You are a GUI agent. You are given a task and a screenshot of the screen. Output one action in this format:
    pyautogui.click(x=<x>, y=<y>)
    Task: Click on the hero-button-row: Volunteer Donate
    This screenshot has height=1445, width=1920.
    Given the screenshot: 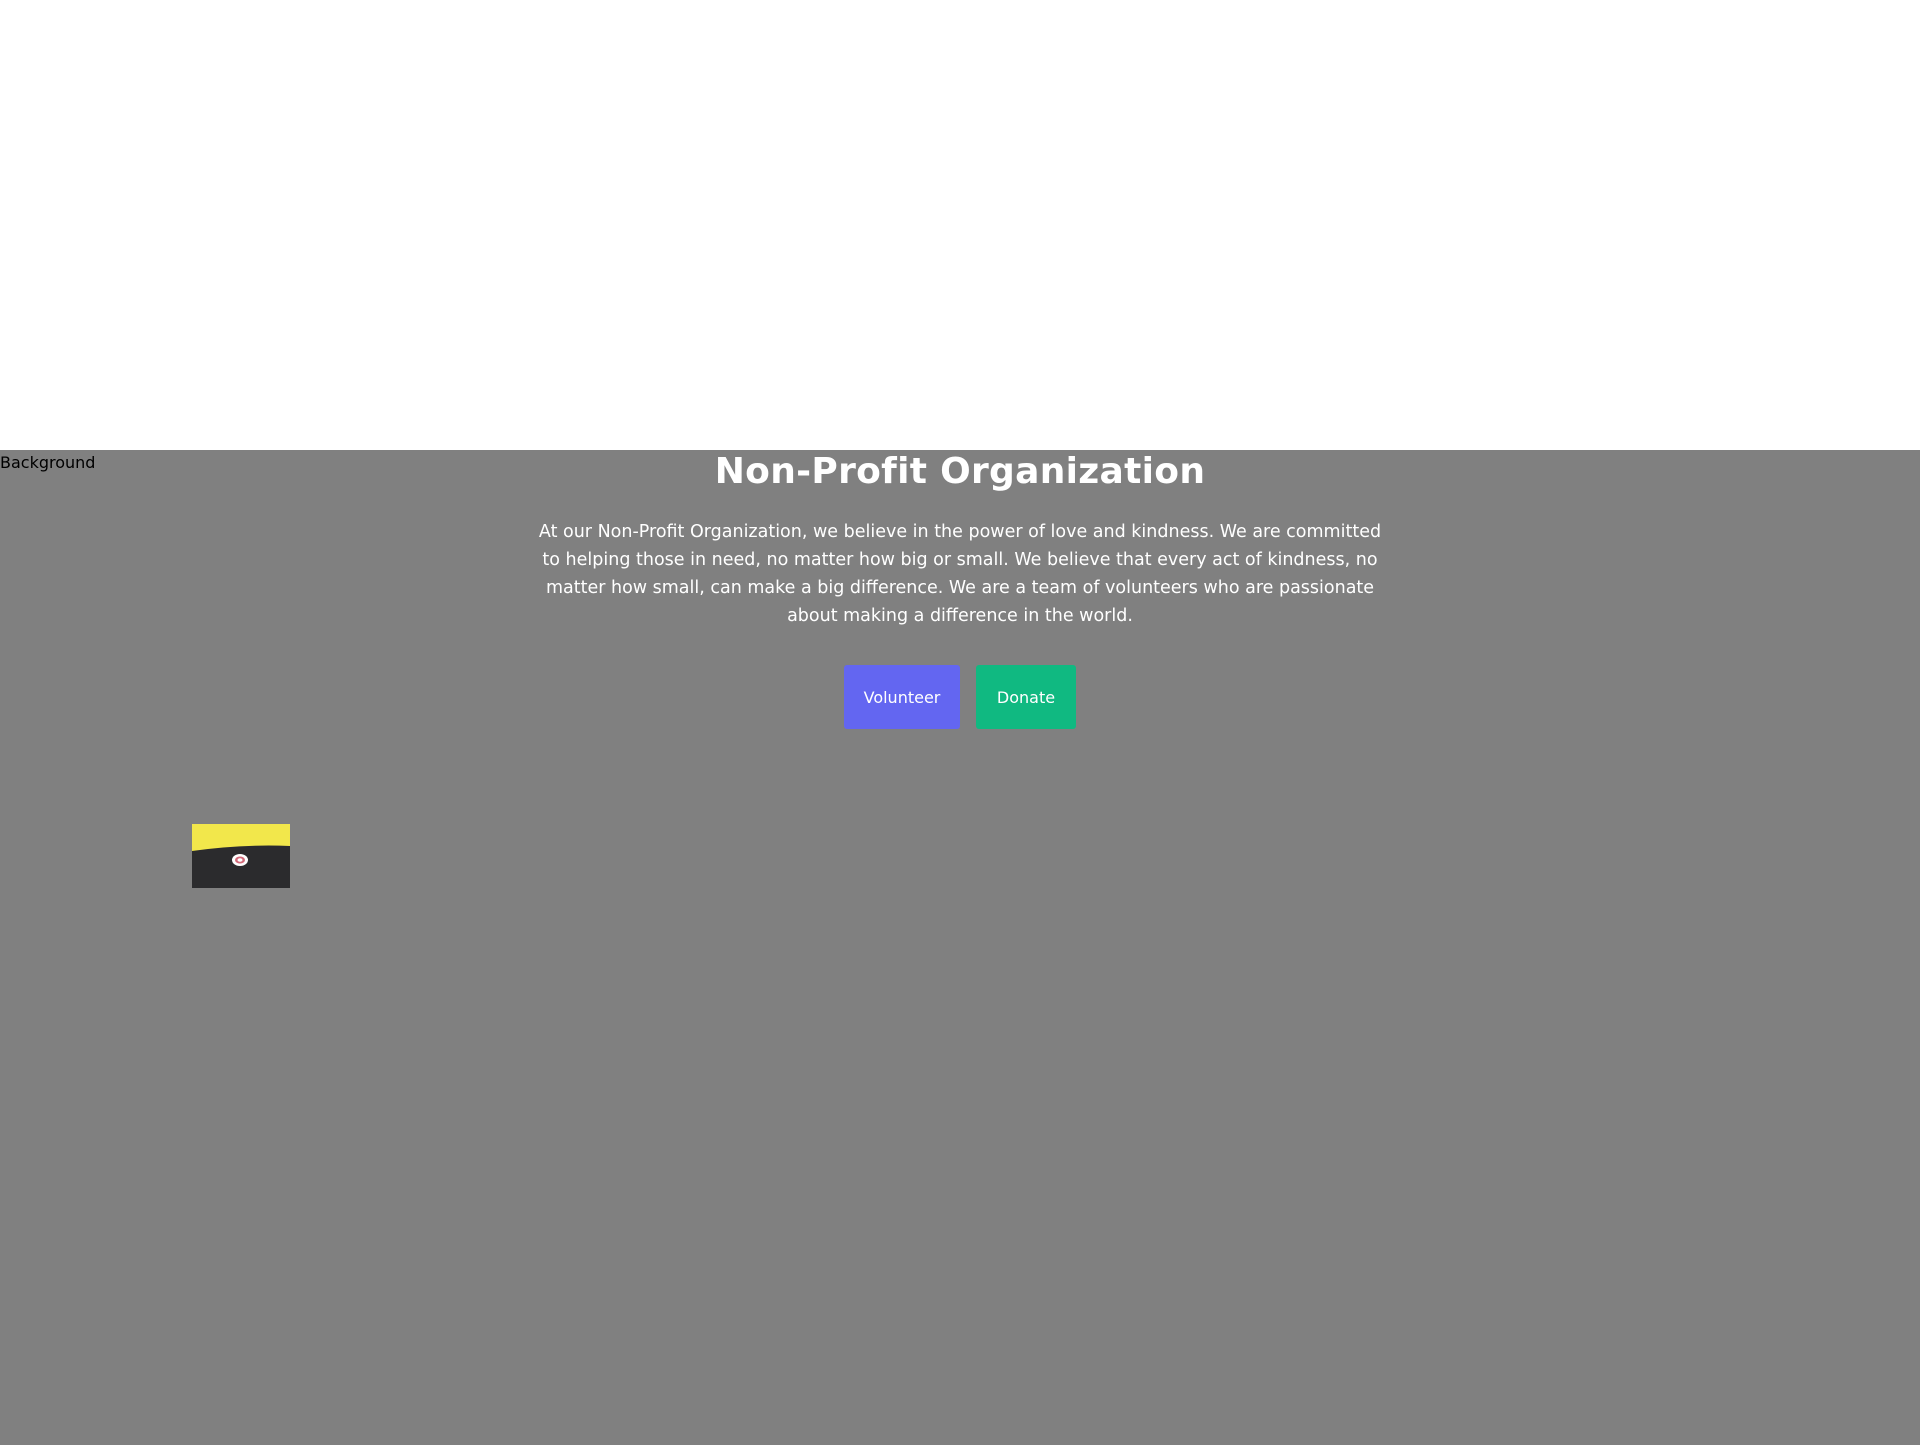 What is the action you would take?
    pyautogui.click(x=960, y=697)
    